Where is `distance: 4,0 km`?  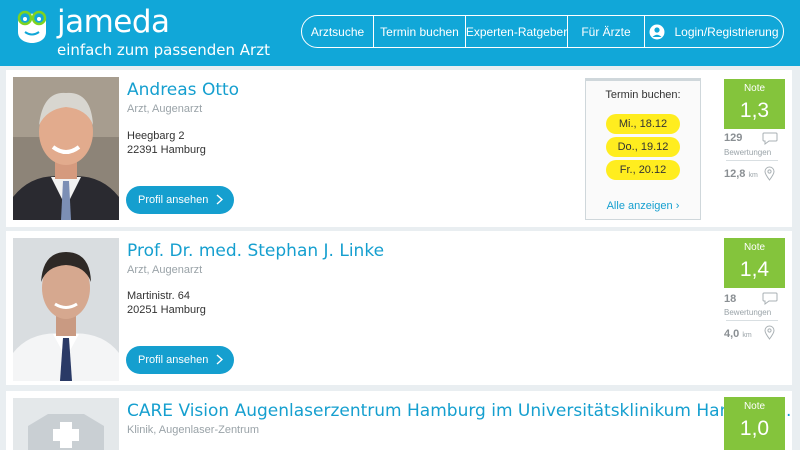
distance: 4,0 km is located at coordinates (738, 334).